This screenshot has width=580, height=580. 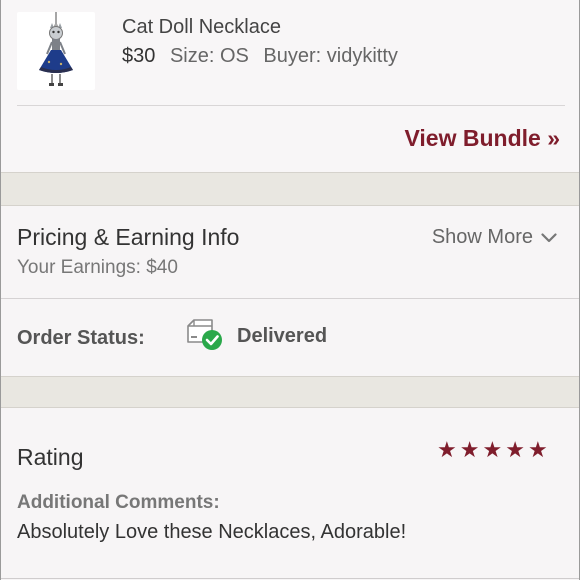 What do you see at coordinates (139, 56) in the screenshot?
I see `item-price: $30` at bounding box center [139, 56].